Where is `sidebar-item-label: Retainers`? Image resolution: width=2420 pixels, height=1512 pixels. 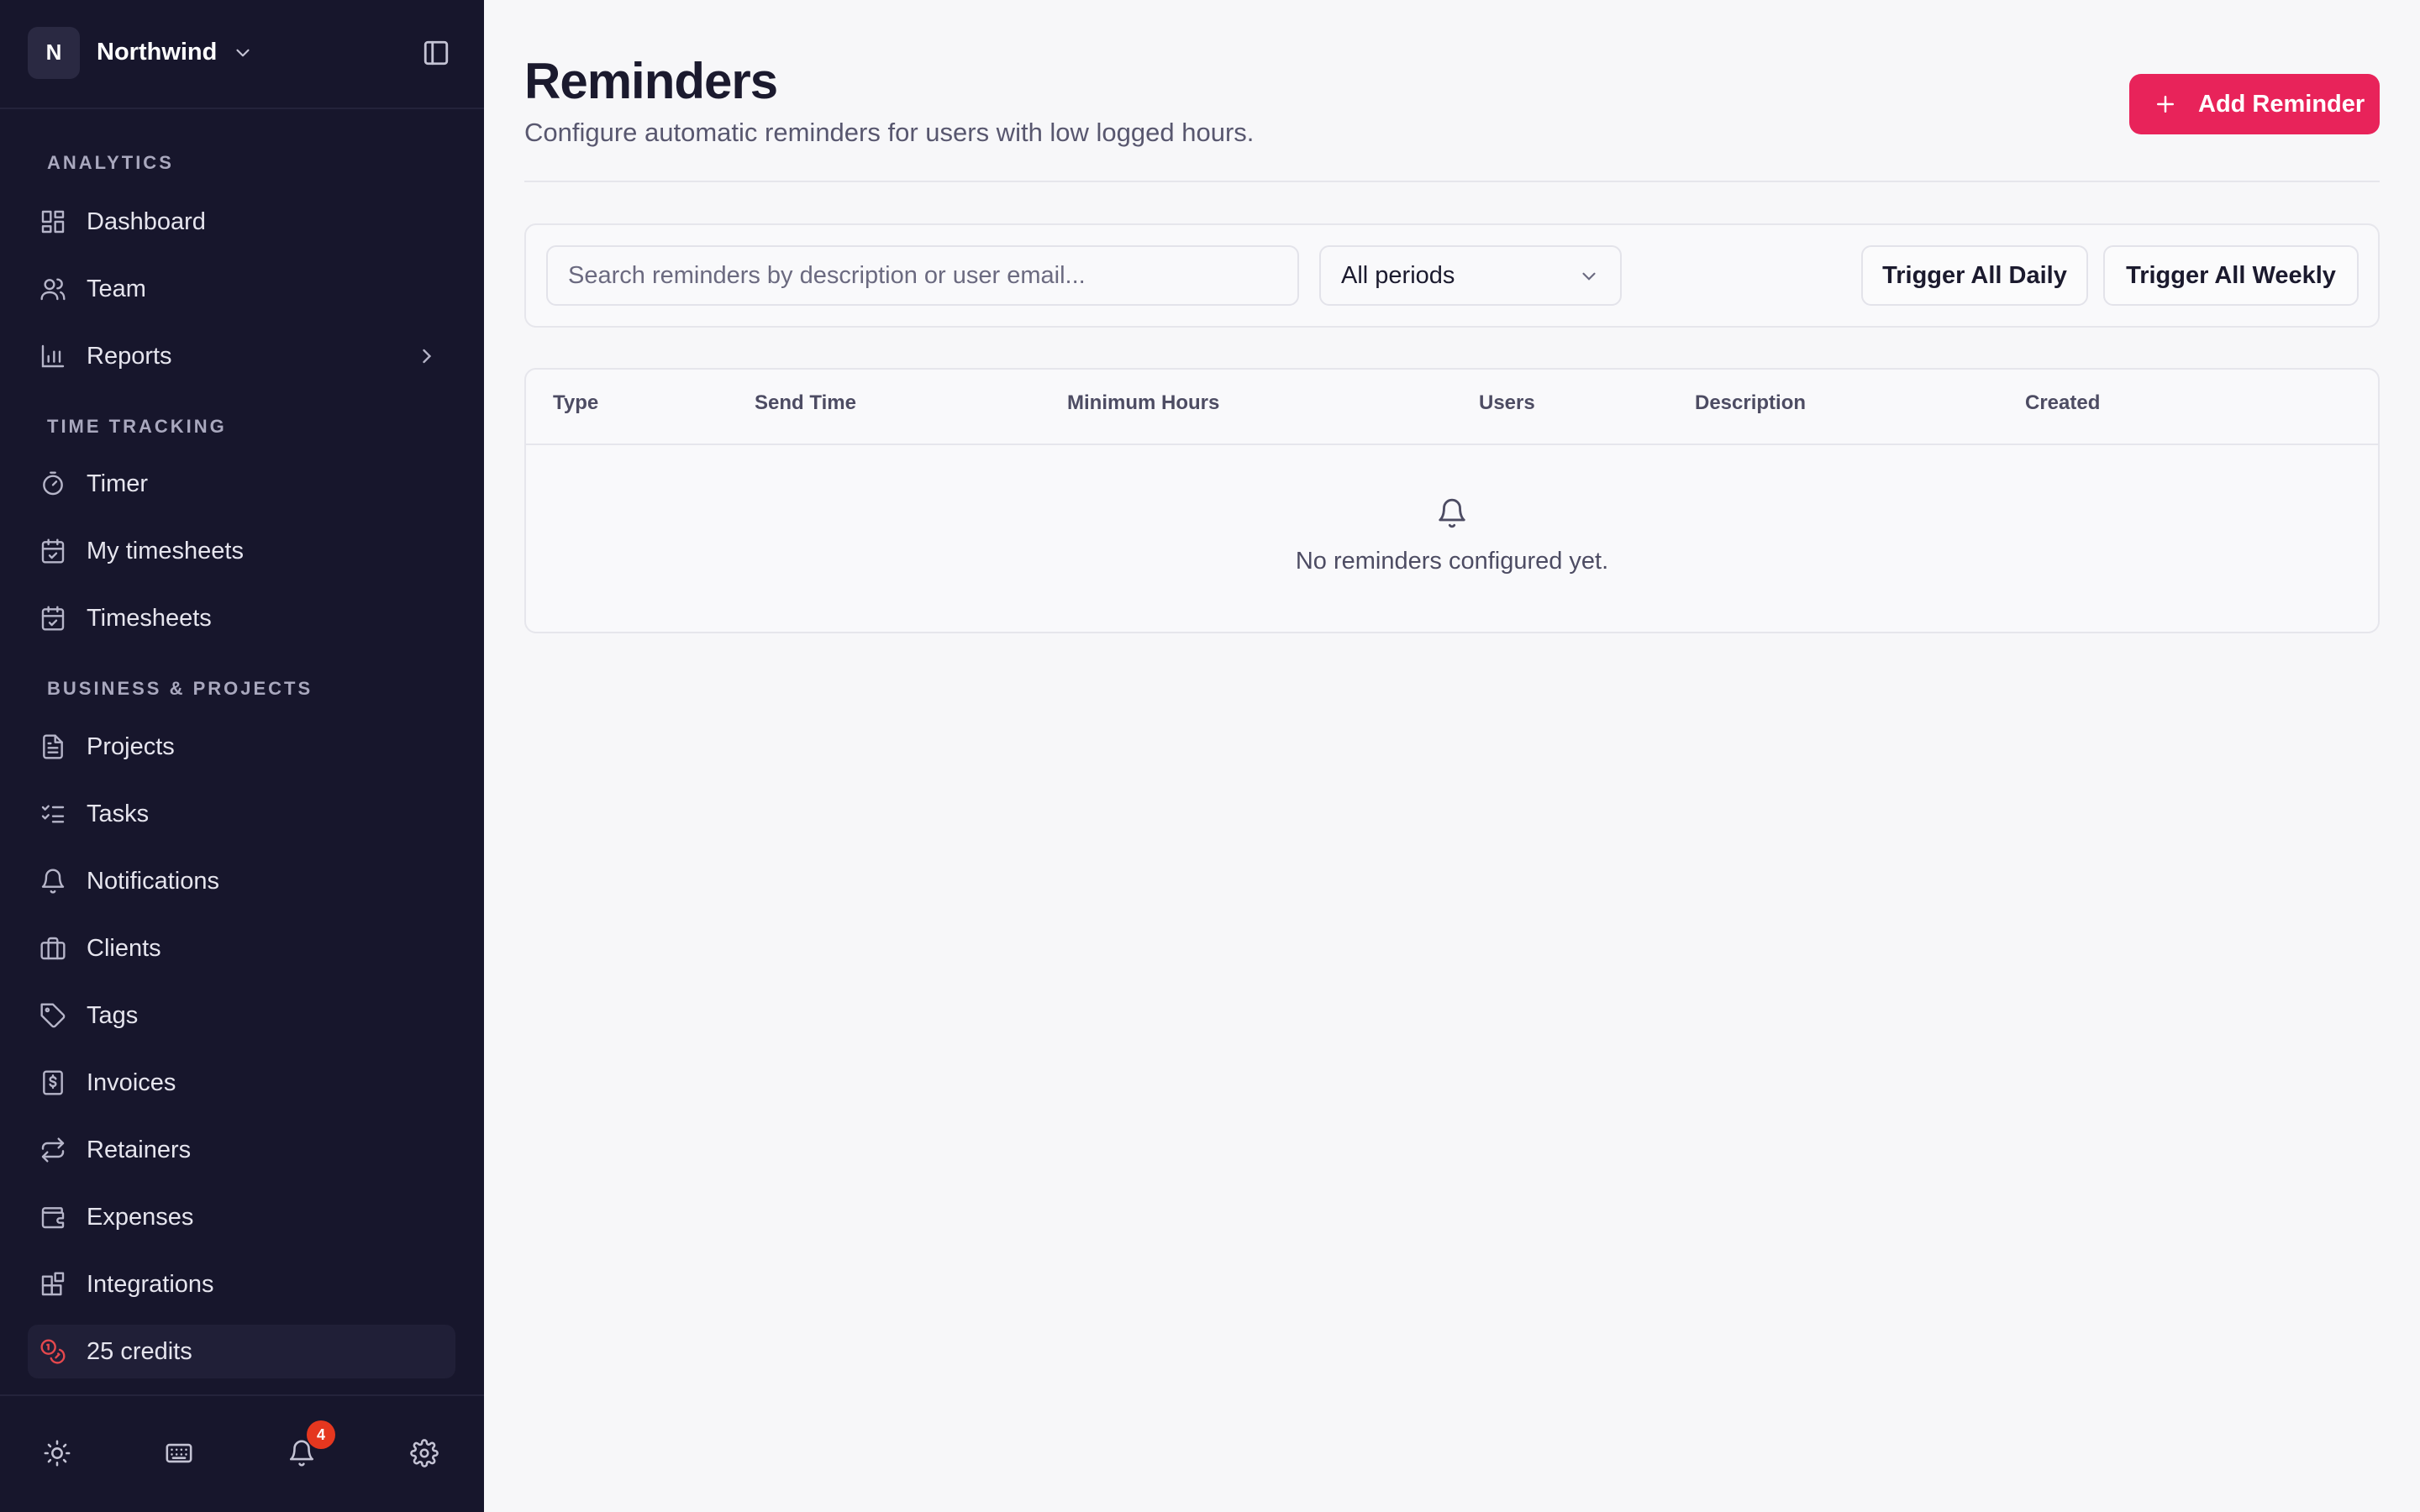 sidebar-item-label: Retainers is located at coordinates (139, 1149).